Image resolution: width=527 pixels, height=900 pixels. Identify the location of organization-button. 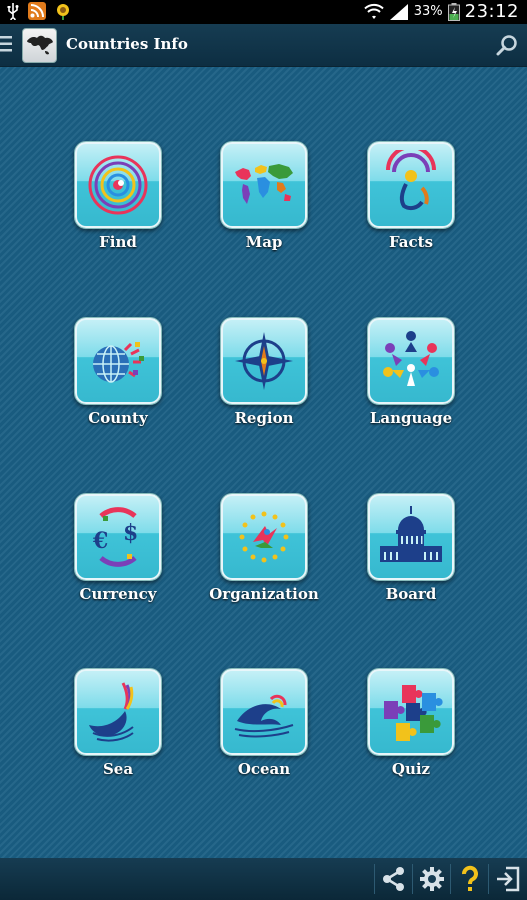
(264, 537).